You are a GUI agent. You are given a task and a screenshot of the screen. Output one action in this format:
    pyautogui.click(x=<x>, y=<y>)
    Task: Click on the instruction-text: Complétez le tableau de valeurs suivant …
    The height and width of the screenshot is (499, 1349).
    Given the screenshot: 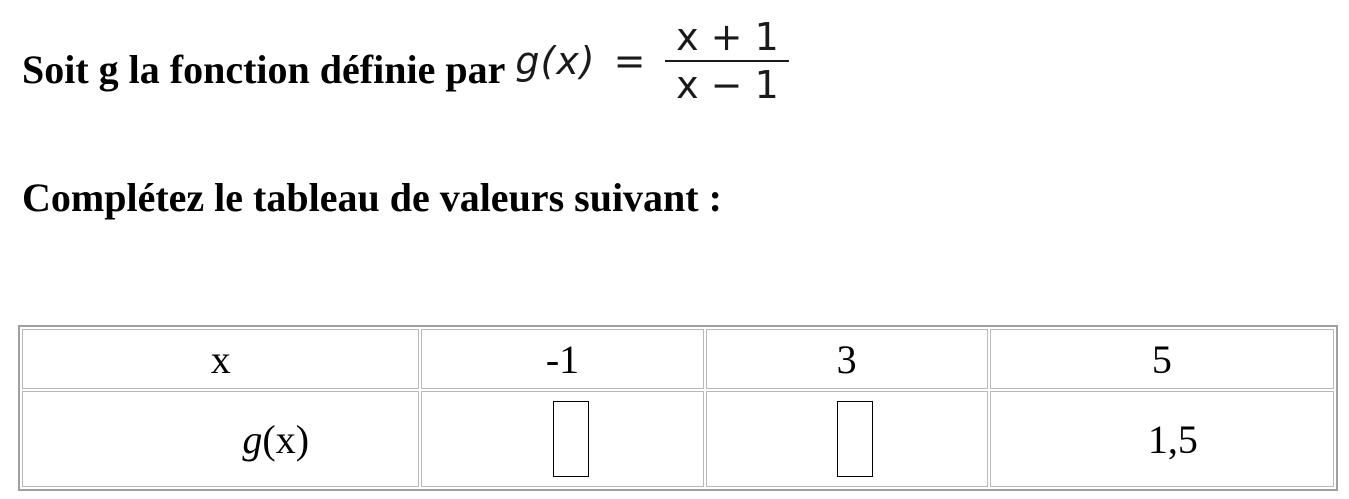 What is the action you would take?
    pyautogui.click(x=372, y=197)
    